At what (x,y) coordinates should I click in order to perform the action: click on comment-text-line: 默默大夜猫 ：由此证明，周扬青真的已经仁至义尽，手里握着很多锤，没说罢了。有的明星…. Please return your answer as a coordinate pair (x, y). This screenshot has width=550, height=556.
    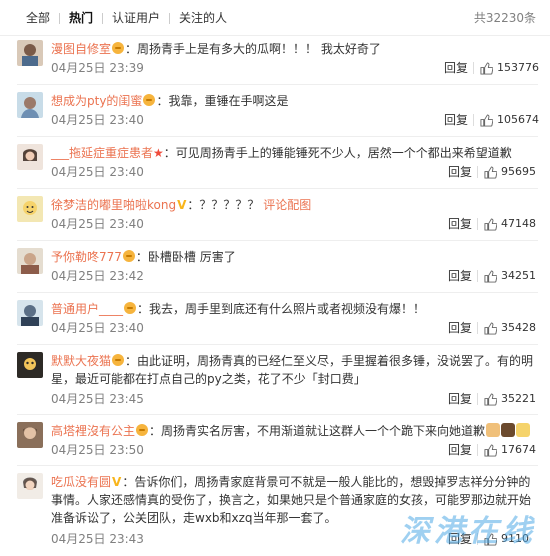
    Looking at the image, I should click on (292, 370).